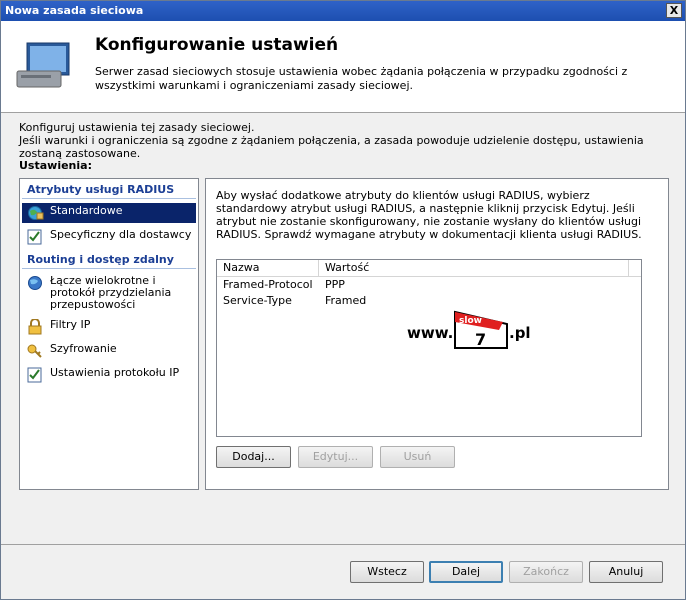 This screenshot has height=600, width=686. What do you see at coordinates (109, 260) in the screenshot?
I see `nav-group-routing: Routing i dostęp zdalny` at bounding box center [109, 260].